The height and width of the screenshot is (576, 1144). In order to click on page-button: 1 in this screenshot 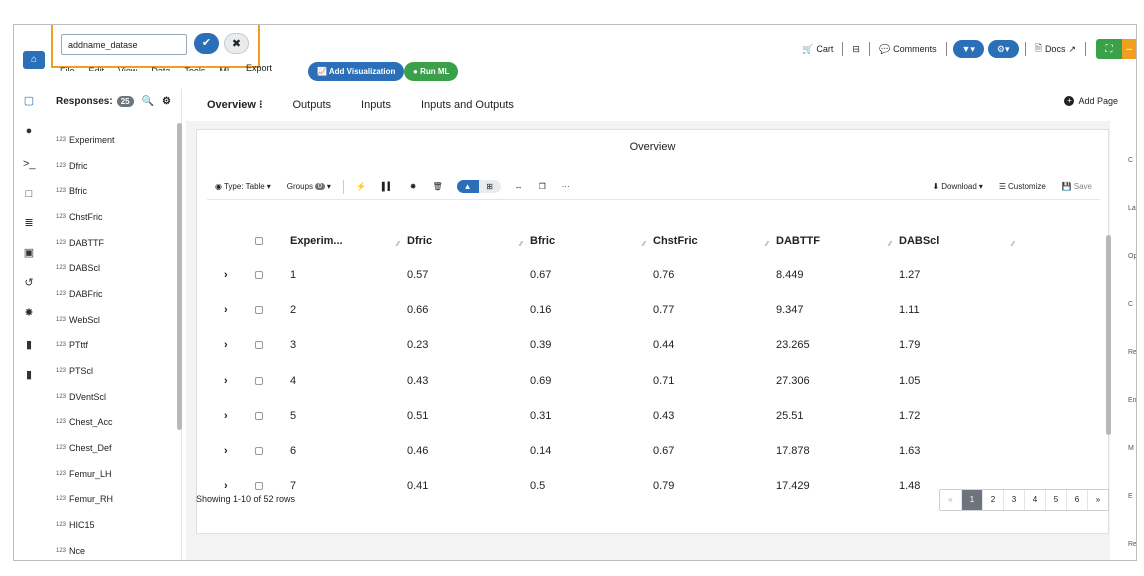, I will do `click(971, 500)`.